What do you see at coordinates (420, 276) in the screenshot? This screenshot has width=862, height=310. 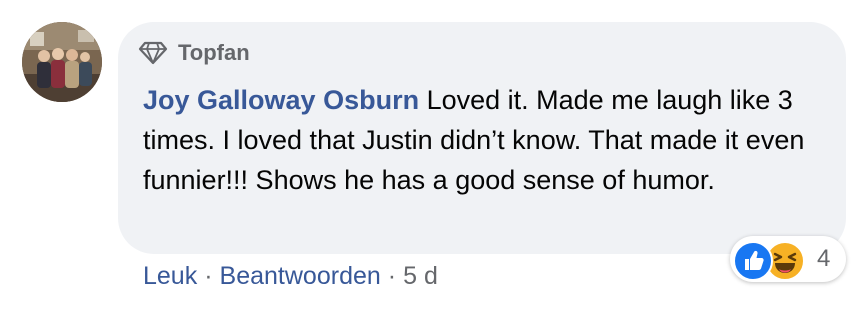 I see `comment-timestamp: 5 d` at bounding box center [420, 276].